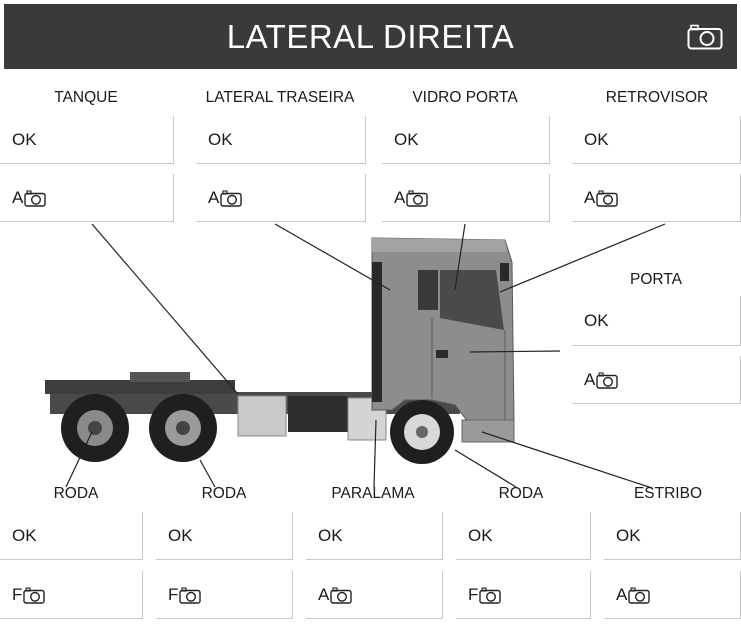 The width and height of the screenshot is (741, 629). I want to click on label-porta: PORTA, so click(656, 279).